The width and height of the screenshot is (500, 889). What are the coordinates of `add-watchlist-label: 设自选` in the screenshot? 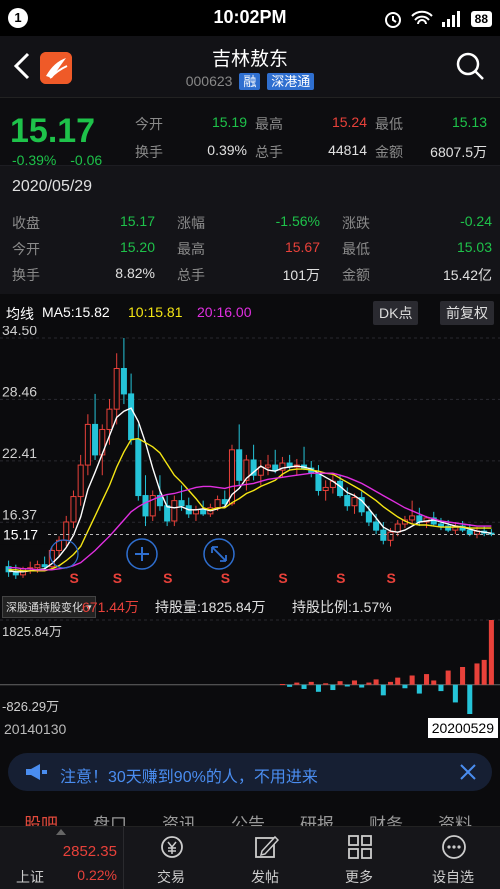 It's located at (453, 877).